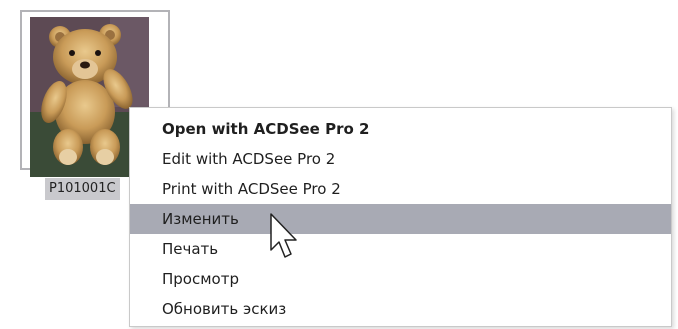 This screenshot has width=678, height=329. What do you see at coordinates (400, 279) in the screenshot?
I see `menu-item-preview: Просмотр` at bounding box center [400, 279].